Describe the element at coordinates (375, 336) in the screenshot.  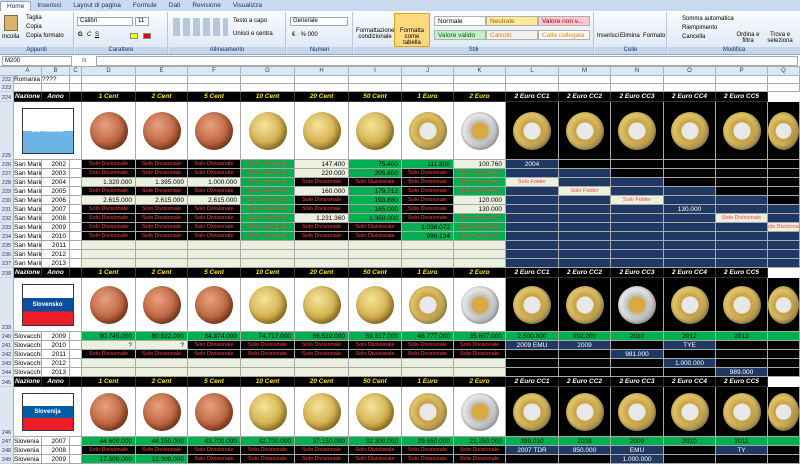
I see `value-cell: 59.317.000` at that location.